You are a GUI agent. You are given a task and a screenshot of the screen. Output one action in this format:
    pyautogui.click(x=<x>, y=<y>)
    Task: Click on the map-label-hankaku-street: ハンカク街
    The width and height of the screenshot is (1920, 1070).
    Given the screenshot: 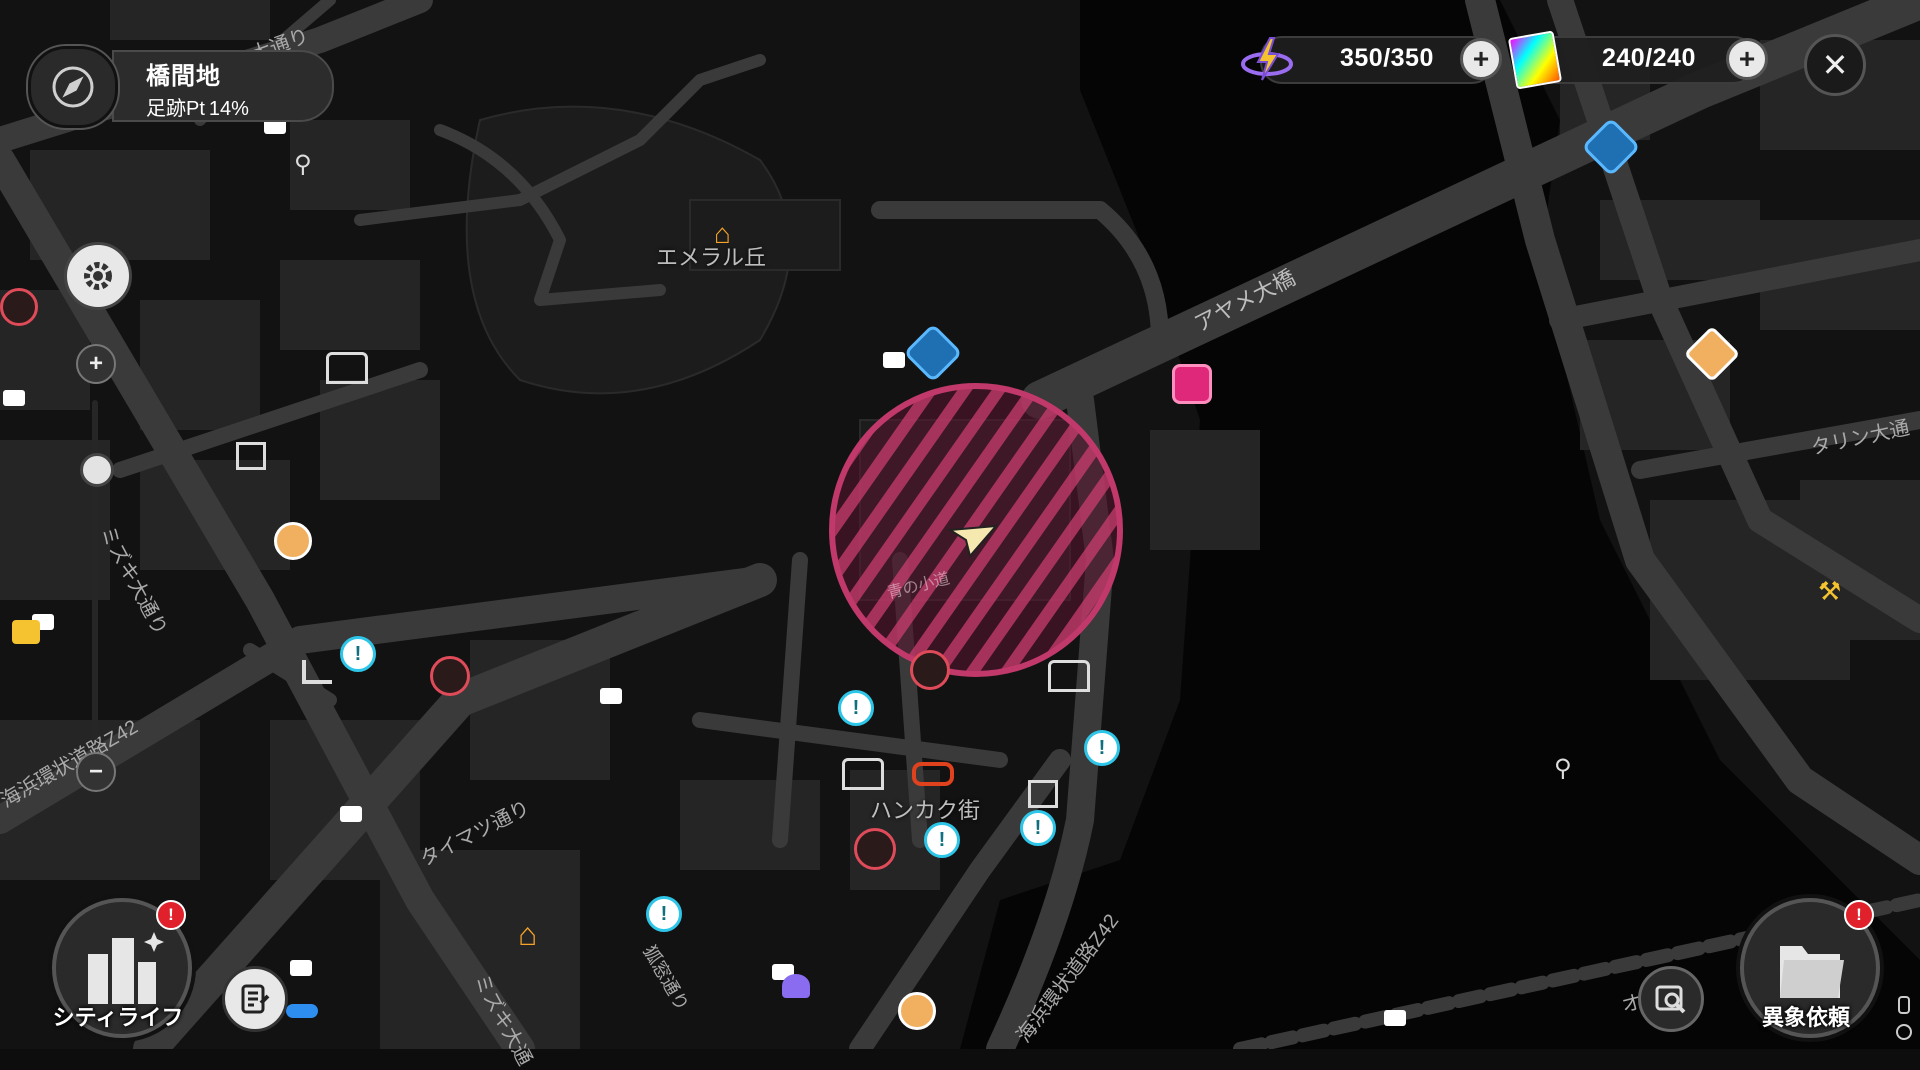 What is the action you would take?
    pyautogui.click(x=925, y=810)
    